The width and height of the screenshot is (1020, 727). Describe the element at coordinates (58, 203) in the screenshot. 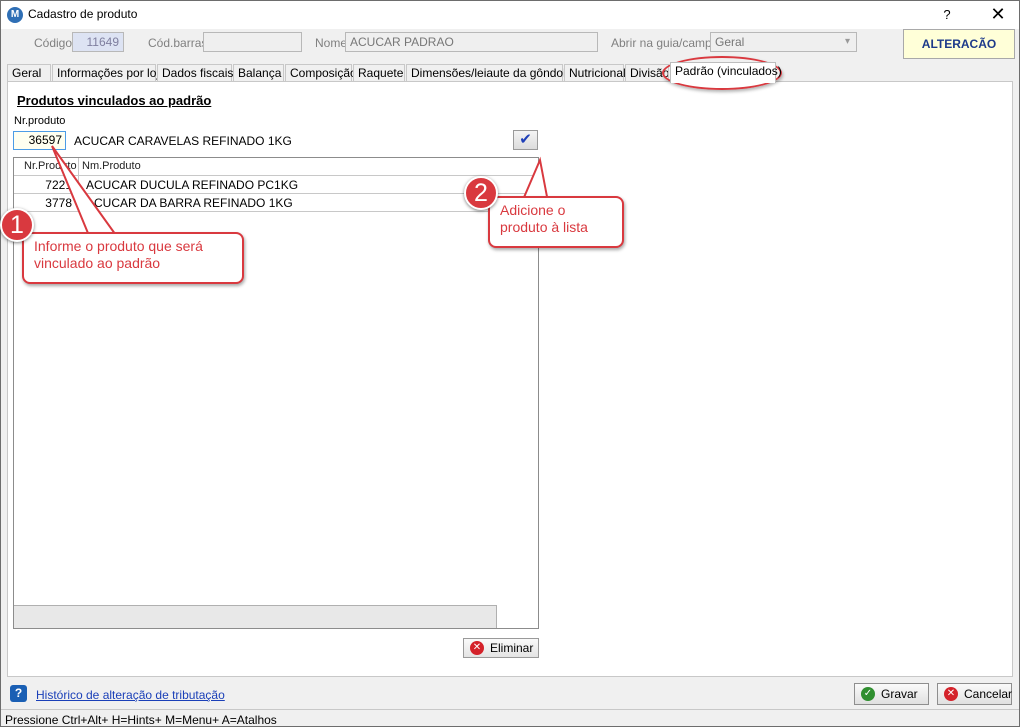

I see `row-nr-produto: 3778` at that location.